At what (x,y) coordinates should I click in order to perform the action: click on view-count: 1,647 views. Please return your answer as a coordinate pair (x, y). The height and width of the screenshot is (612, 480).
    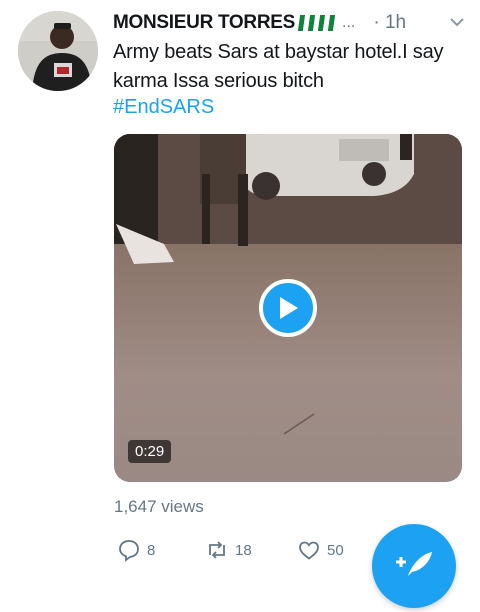
    Looking at the image, I should click on (159, 506).